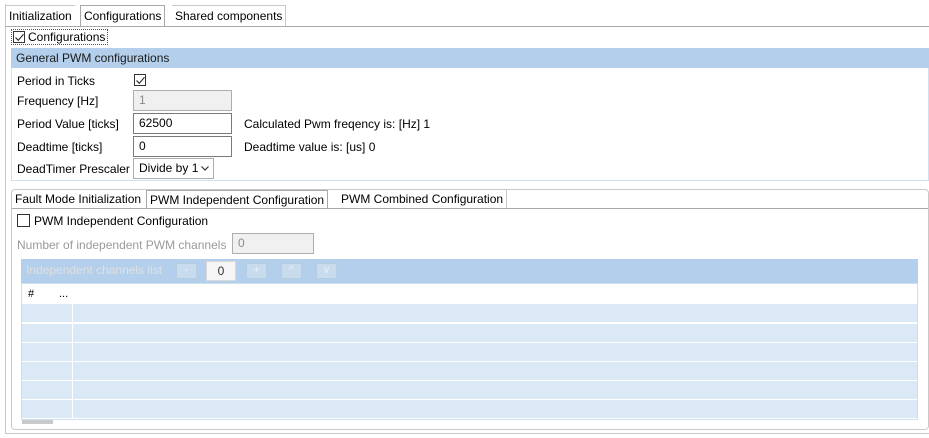  I want to click on window-frame-left, so click(5, 219).